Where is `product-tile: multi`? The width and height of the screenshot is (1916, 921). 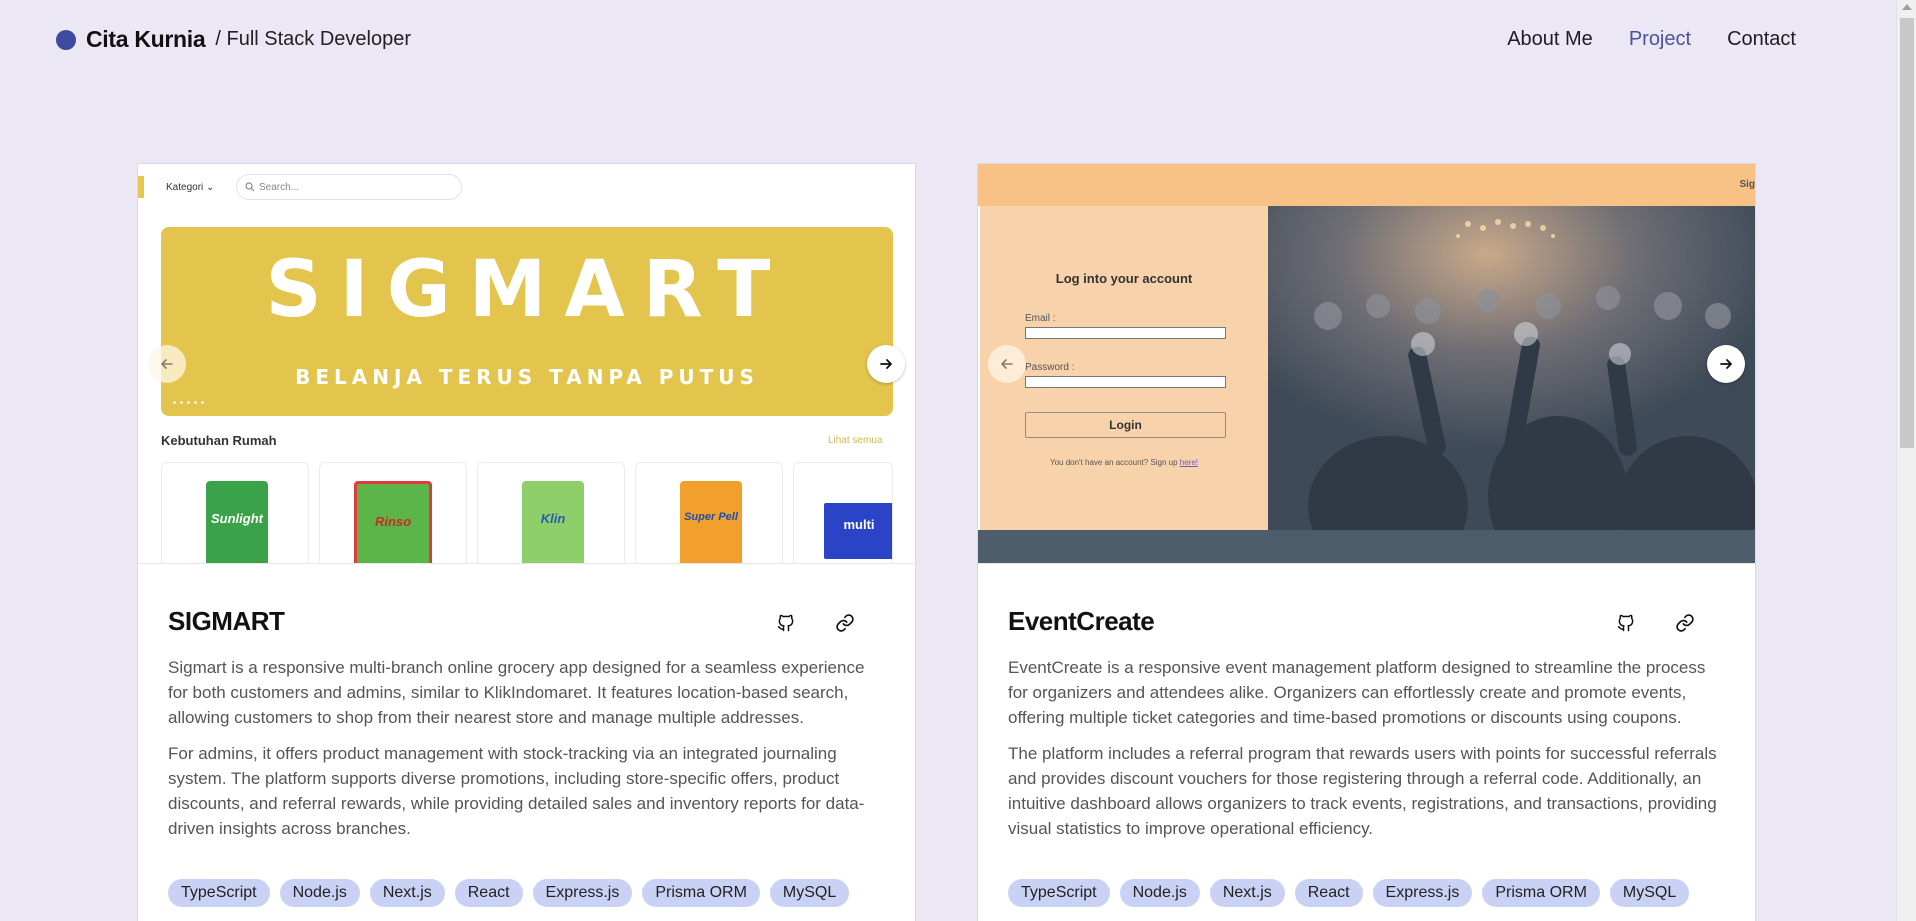 product-tile: multi is located at coordinates (843, 512).